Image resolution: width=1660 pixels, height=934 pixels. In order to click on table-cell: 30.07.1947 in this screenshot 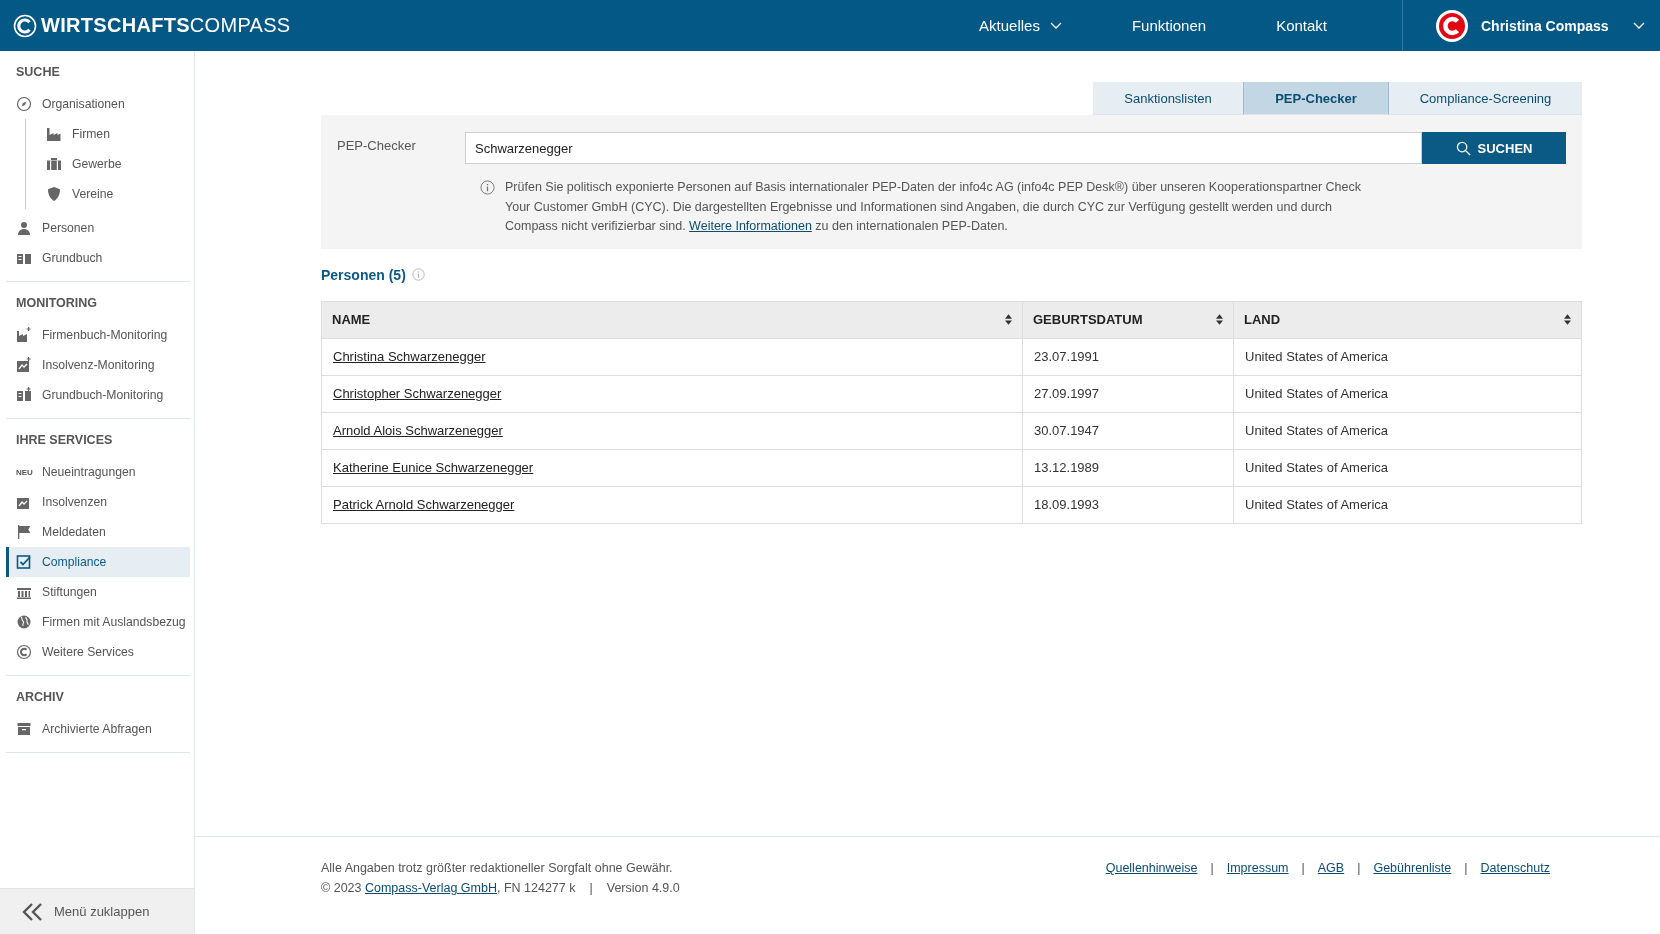, I will do `click(1128, 430)`.